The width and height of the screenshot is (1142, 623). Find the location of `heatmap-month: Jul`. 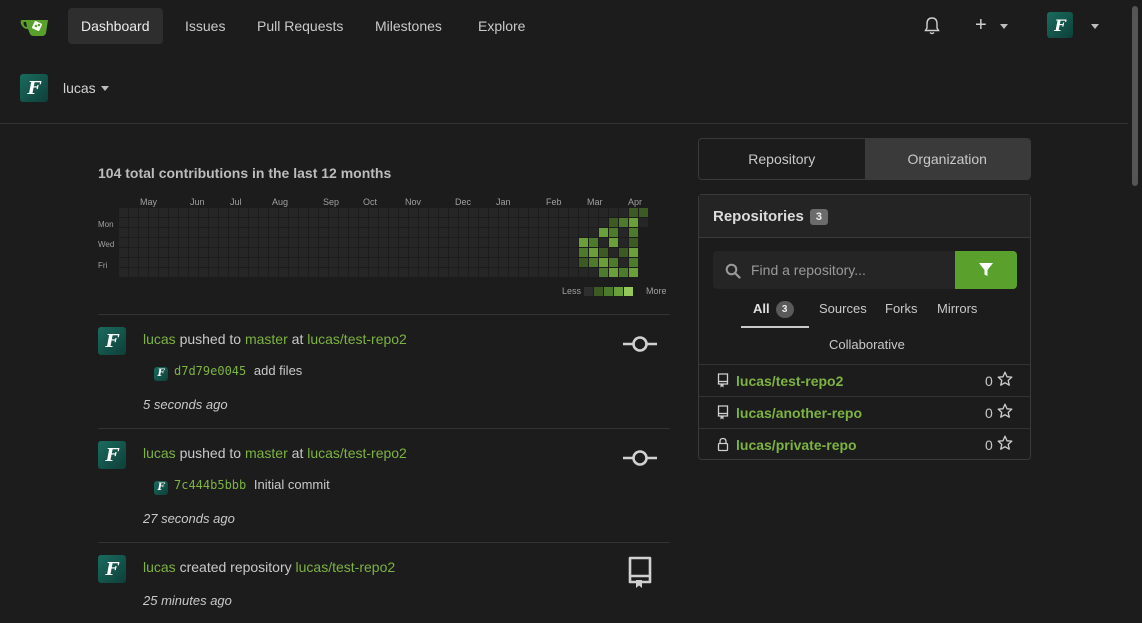

heatmap-month: Jul is located at coordinates (236, 202).